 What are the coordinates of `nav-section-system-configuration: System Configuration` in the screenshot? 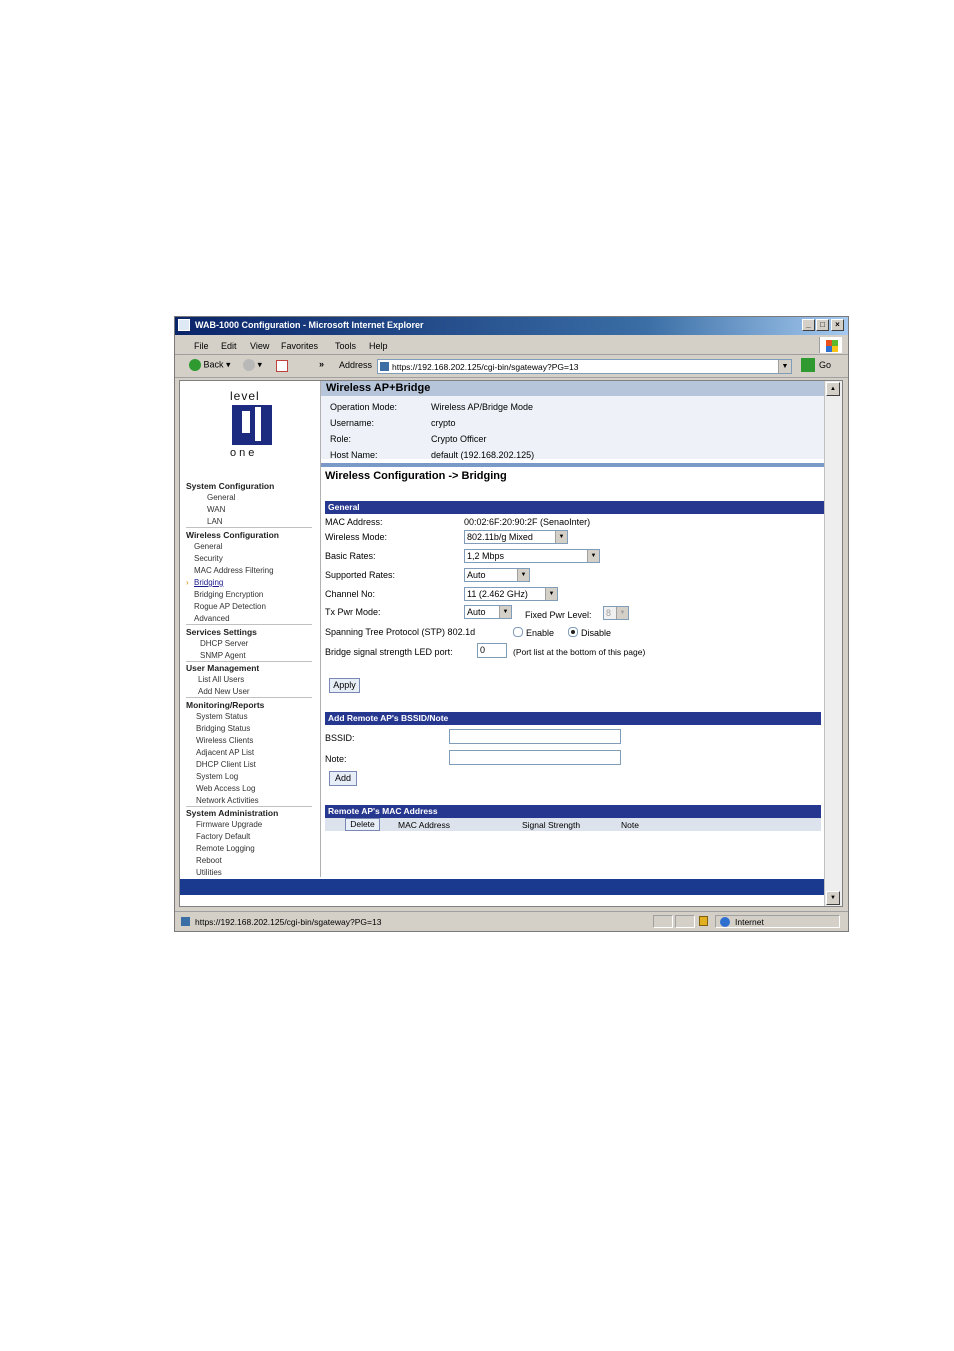 It's located at (230, 486).